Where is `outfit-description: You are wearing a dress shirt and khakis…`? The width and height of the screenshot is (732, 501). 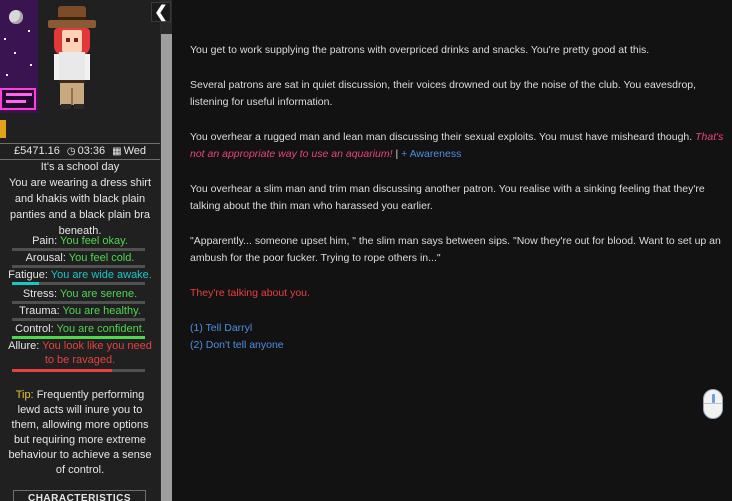
outfit-description: You are wearing a dress shirt and khakis… is located at coordinates (80, 207).